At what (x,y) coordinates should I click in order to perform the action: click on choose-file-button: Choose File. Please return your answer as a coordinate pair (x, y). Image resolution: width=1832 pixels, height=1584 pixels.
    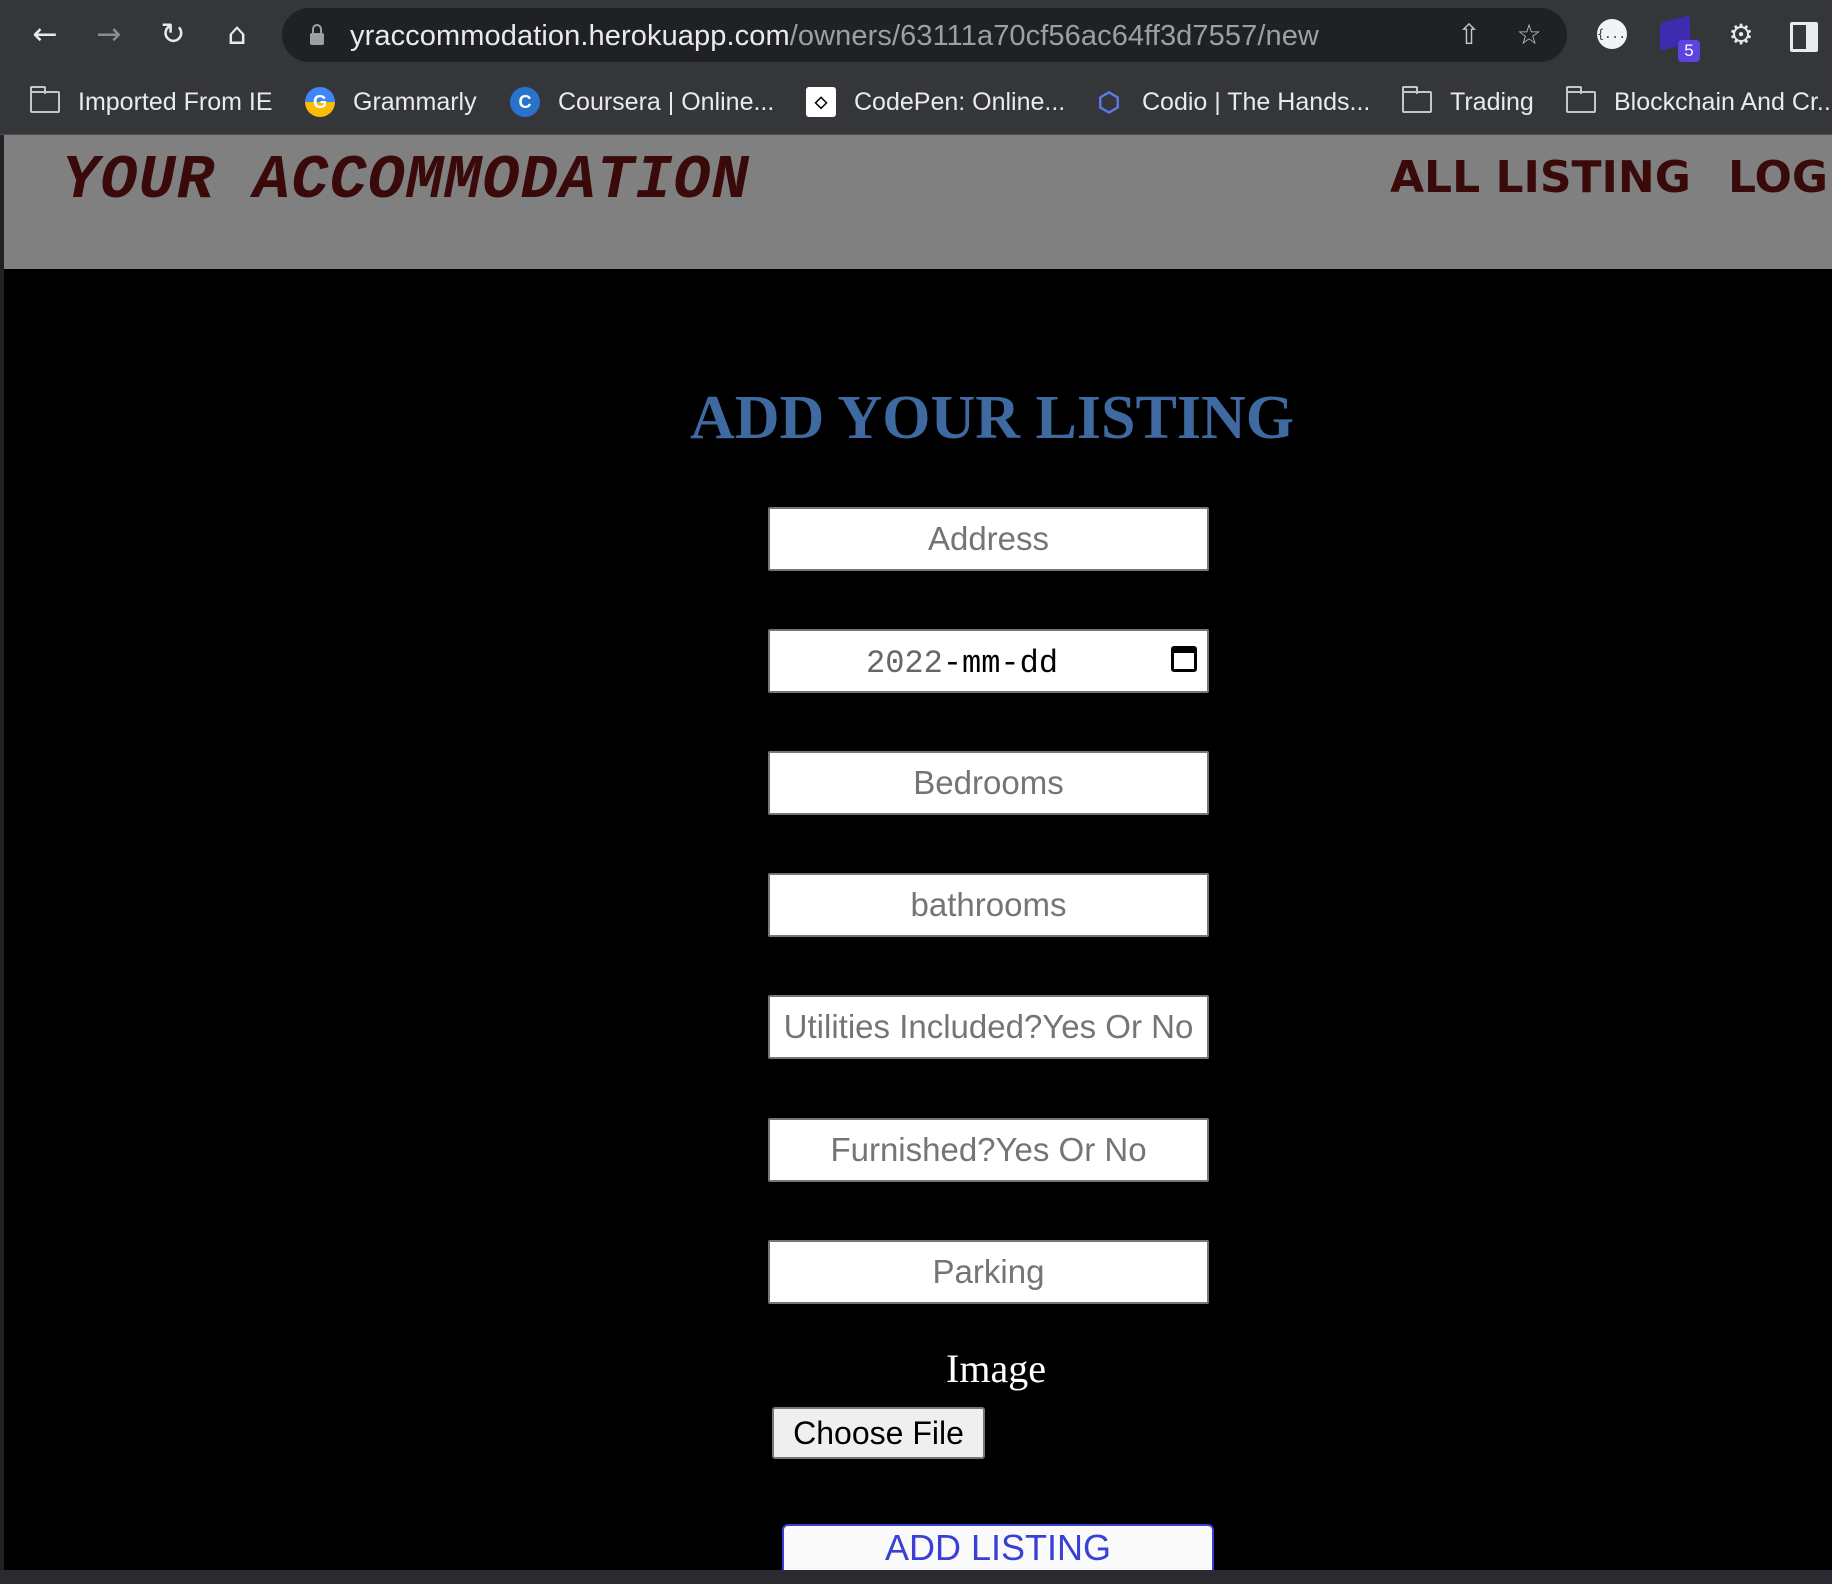
    Looking at the image, I should click on (878, 1433).